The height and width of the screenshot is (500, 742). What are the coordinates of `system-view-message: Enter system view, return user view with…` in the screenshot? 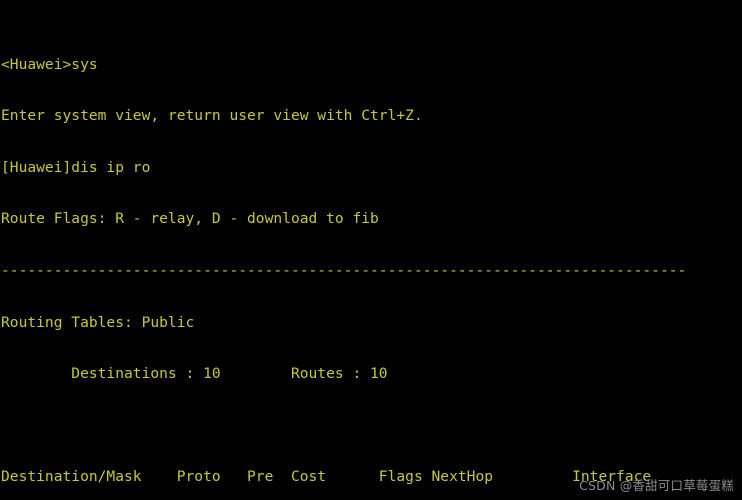 It's located at (212, 116).